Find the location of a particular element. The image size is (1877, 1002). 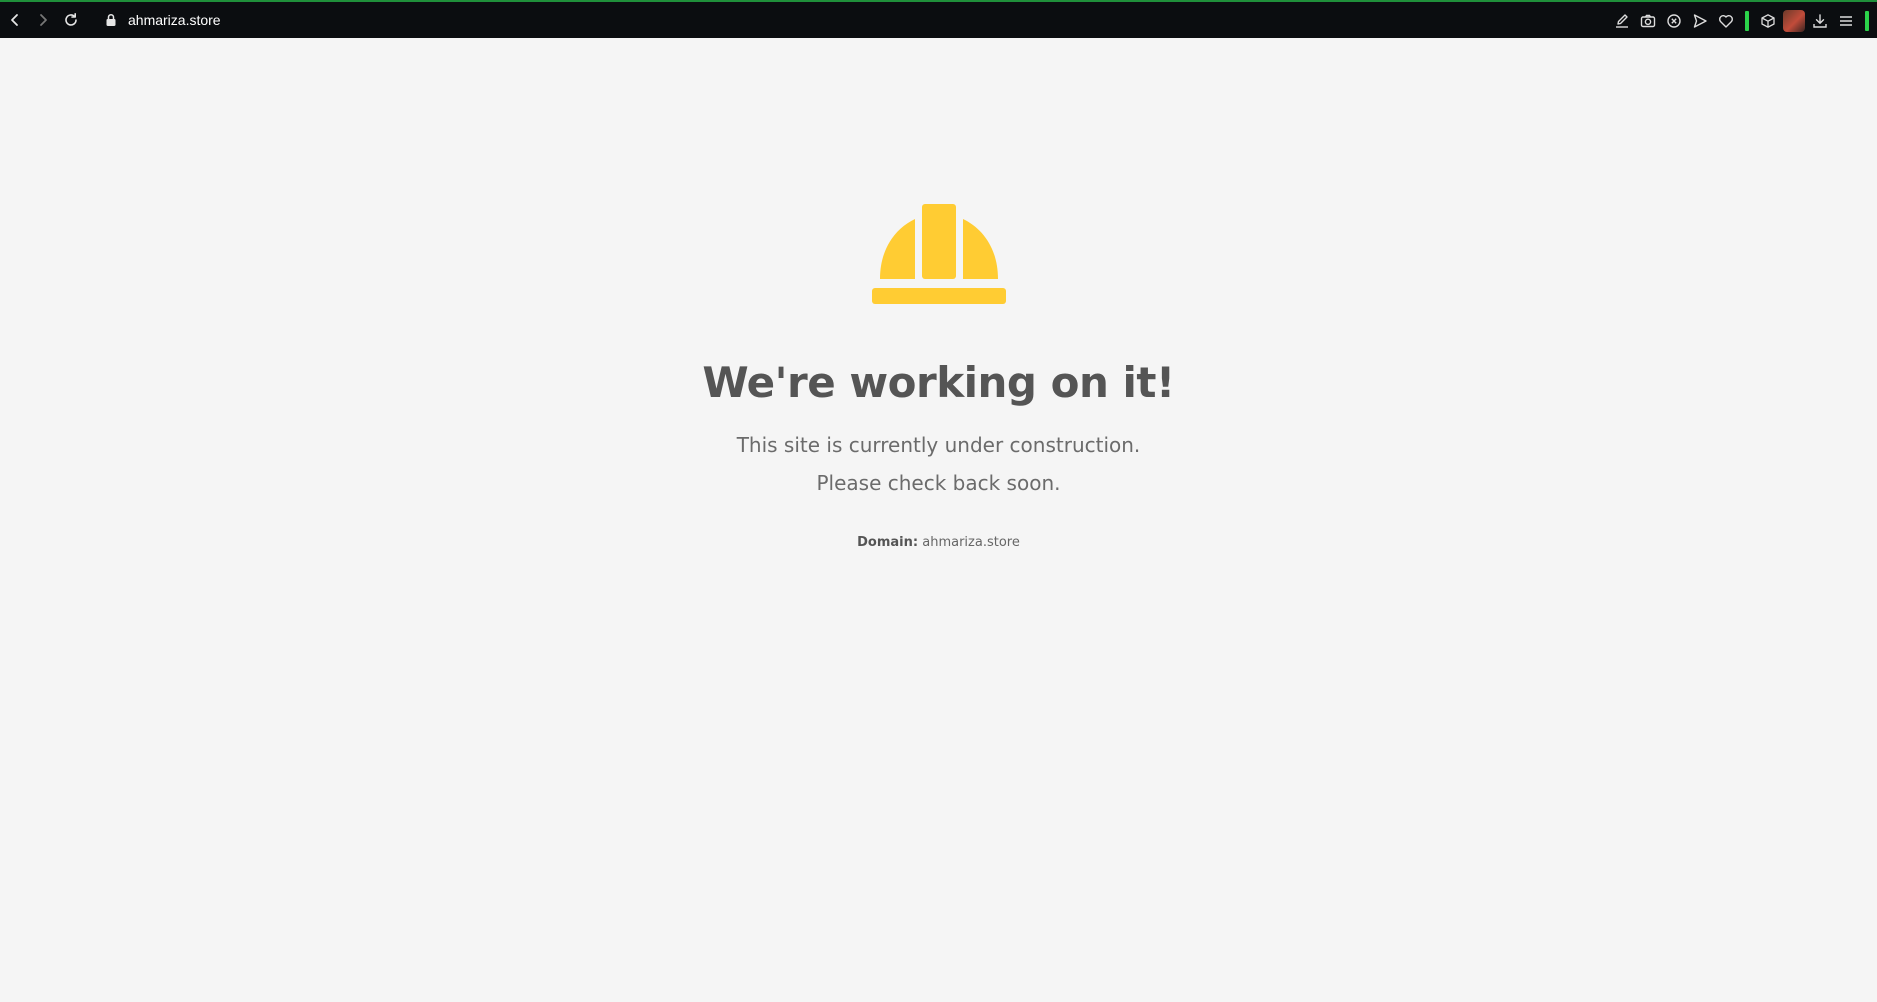

back-arrow-icon is located at coordinates (14, 20).